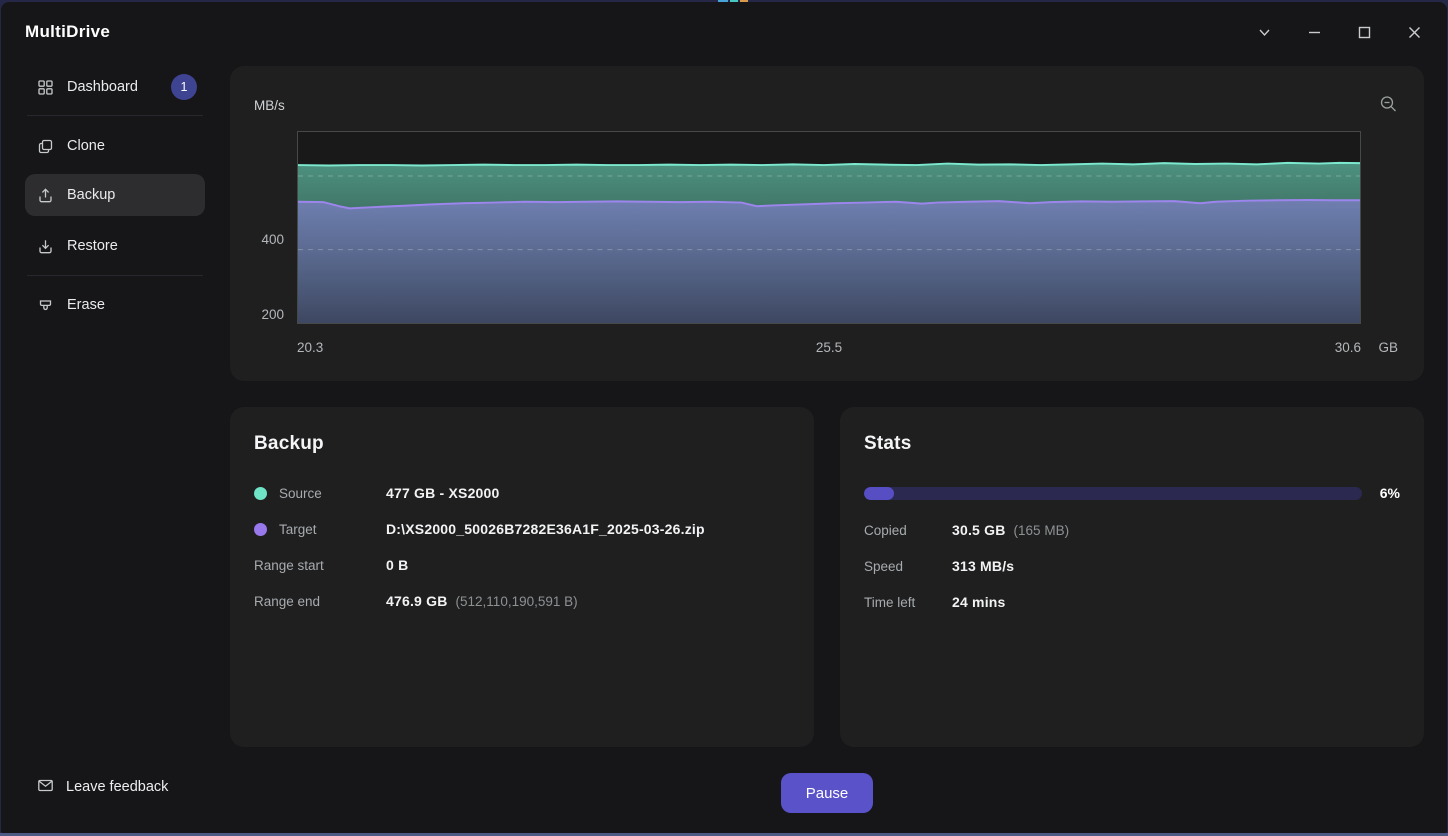 The width and height of the screenshot is (1448, 836). I want to click on x-axis-tick: 30.6, so click(1347, 347).